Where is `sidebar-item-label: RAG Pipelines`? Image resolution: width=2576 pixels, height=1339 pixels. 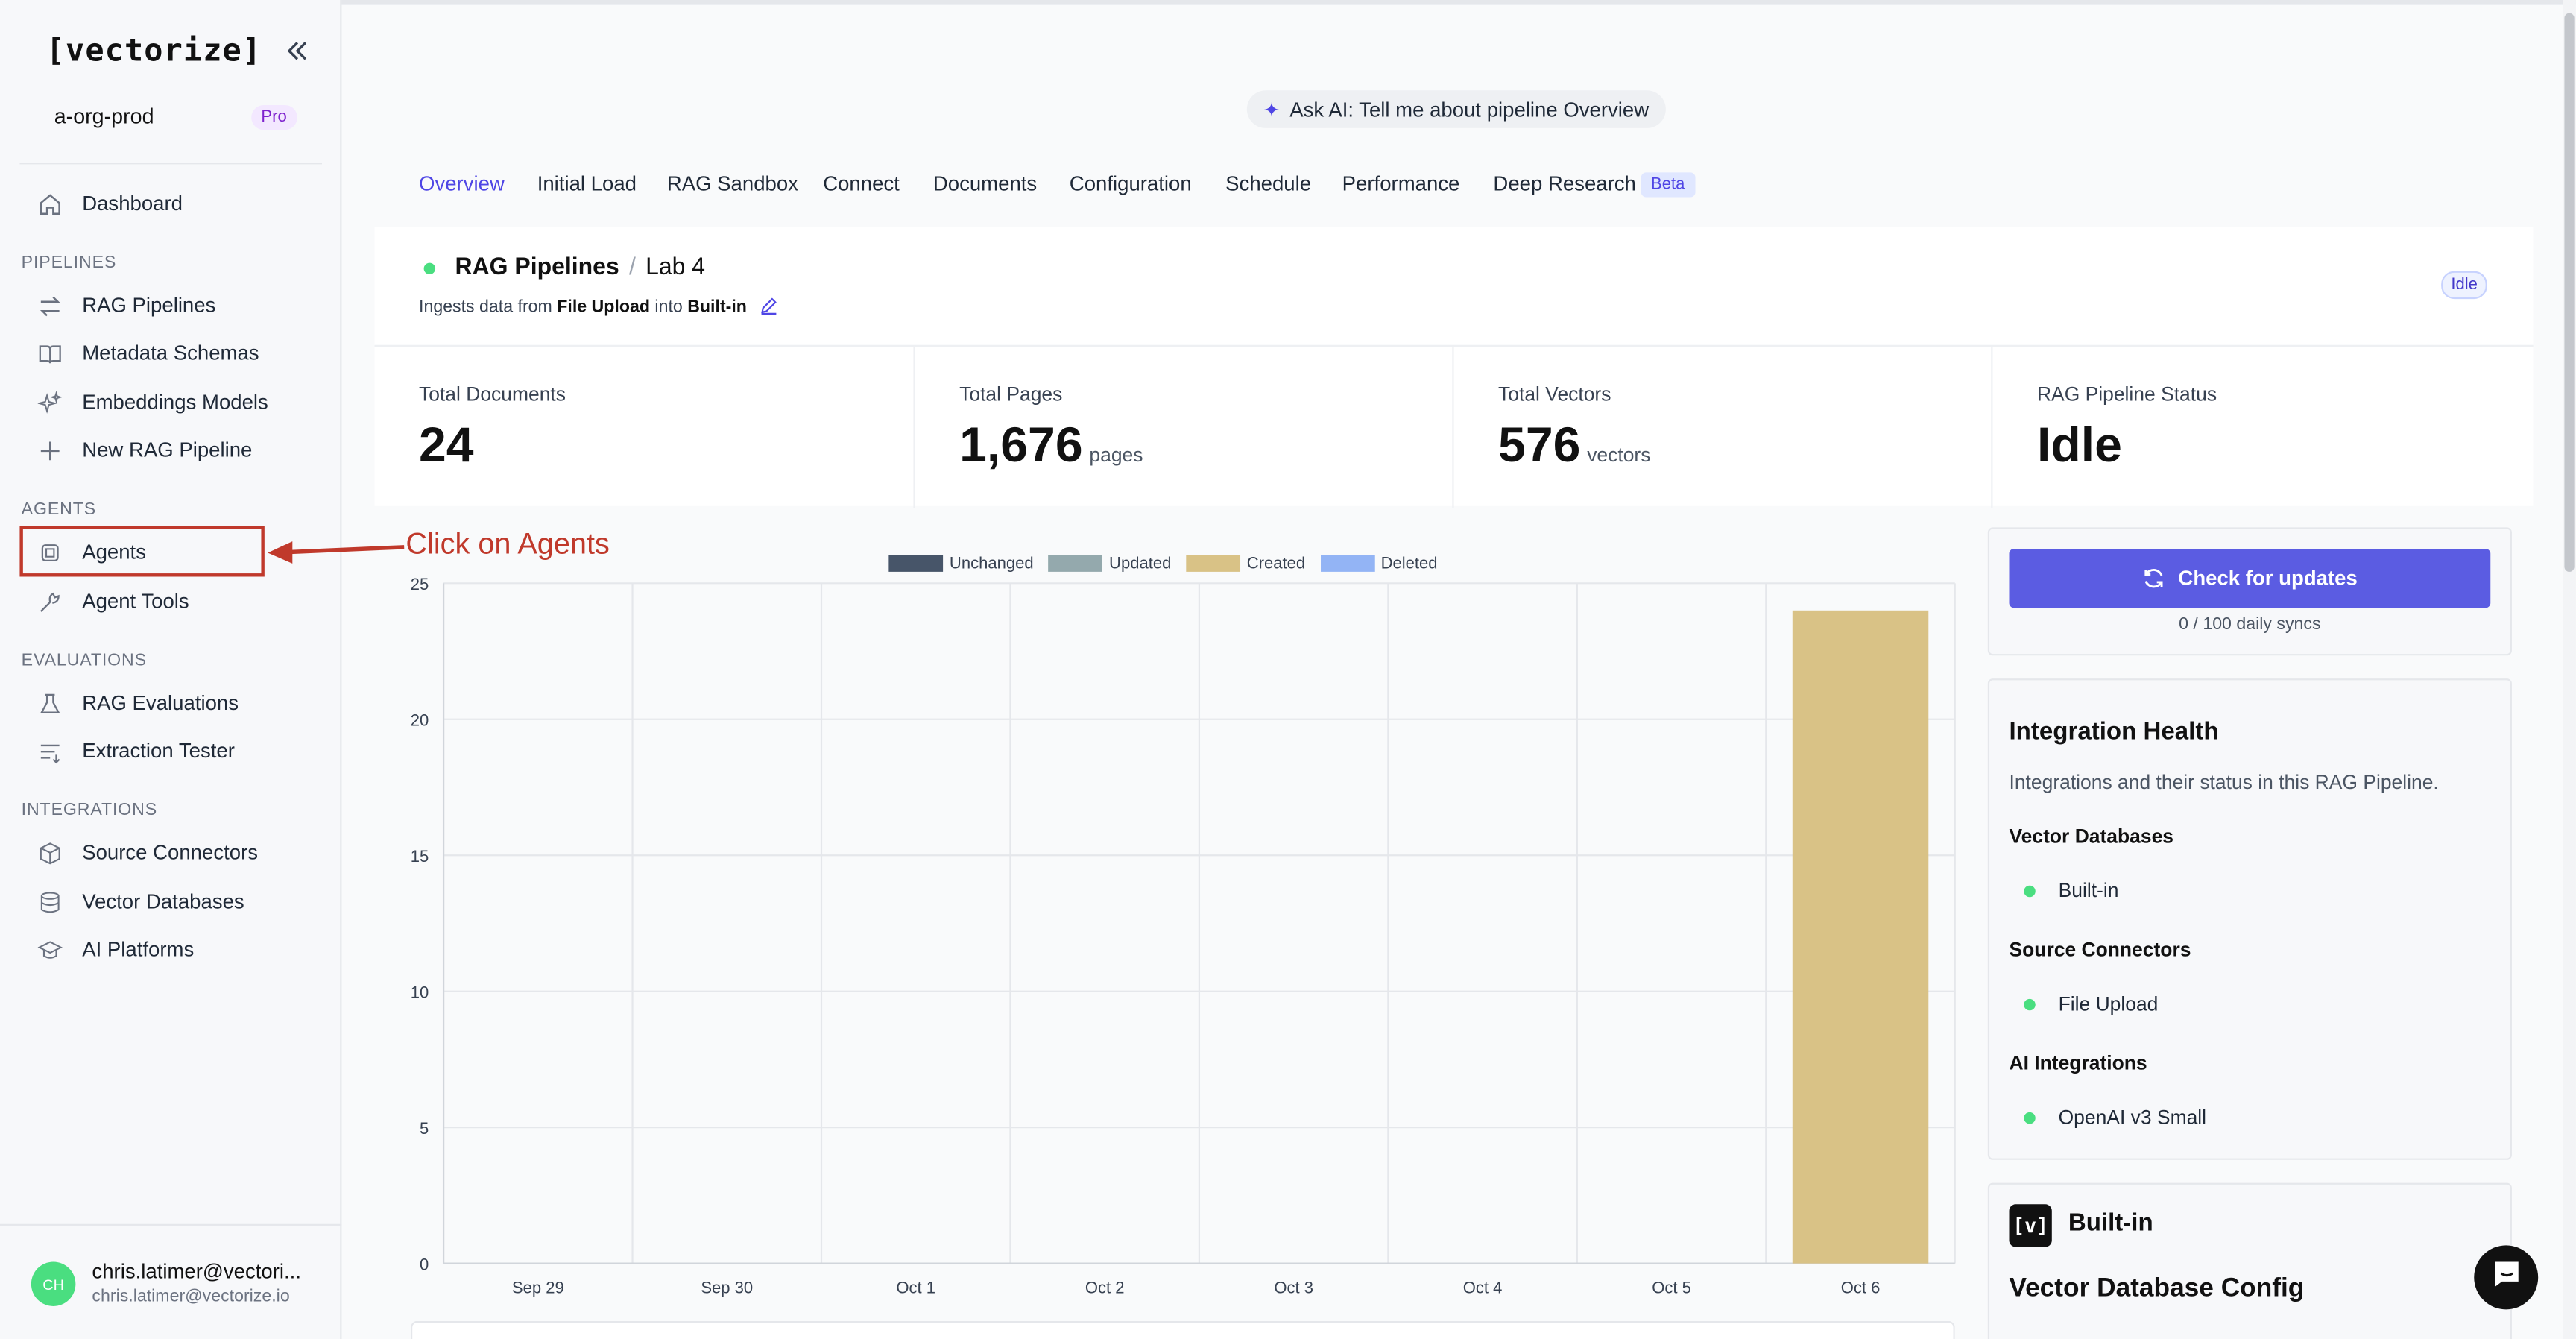 sidebar-item-label: RAG Pipelines is located at coordinates (149, 306).